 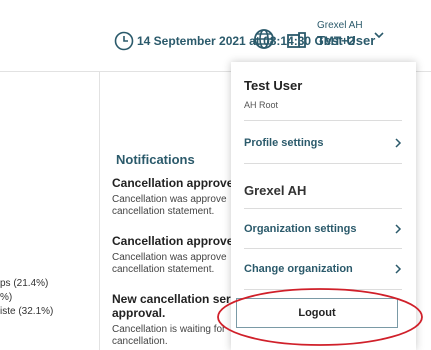 I want to click on legend-item: iste (32.1%), so click(x=27, y=311).